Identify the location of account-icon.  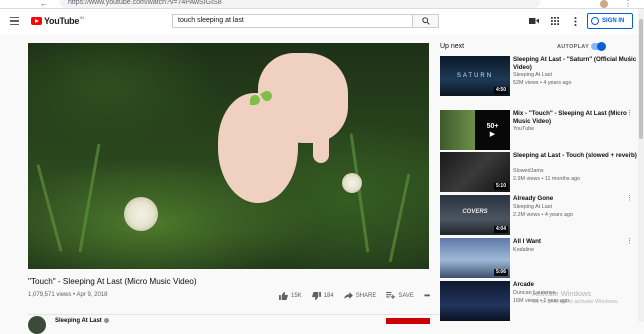
(595, 21).